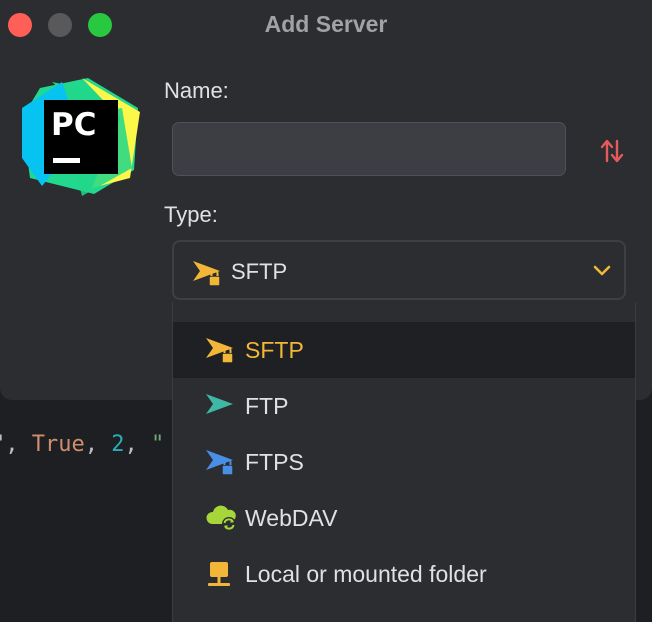  What do you see at coordinates (82, 444) in the screenshot?
I see `code-line: ", True, 2, "` at bounding box center [82, 444].